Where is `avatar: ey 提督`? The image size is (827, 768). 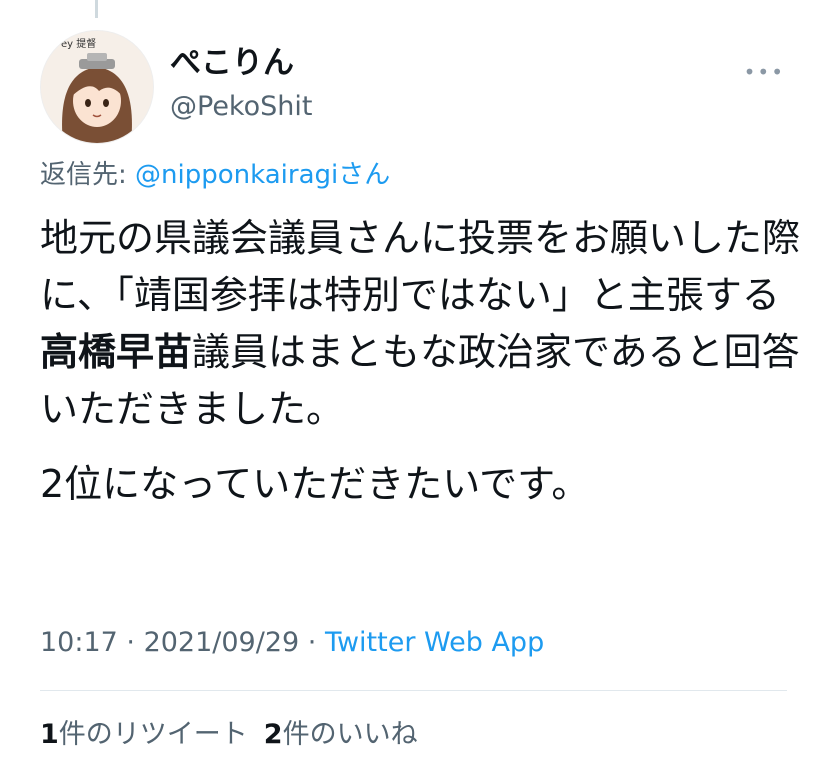
avatar: ey 提督 is located at coordinates (97, 87).